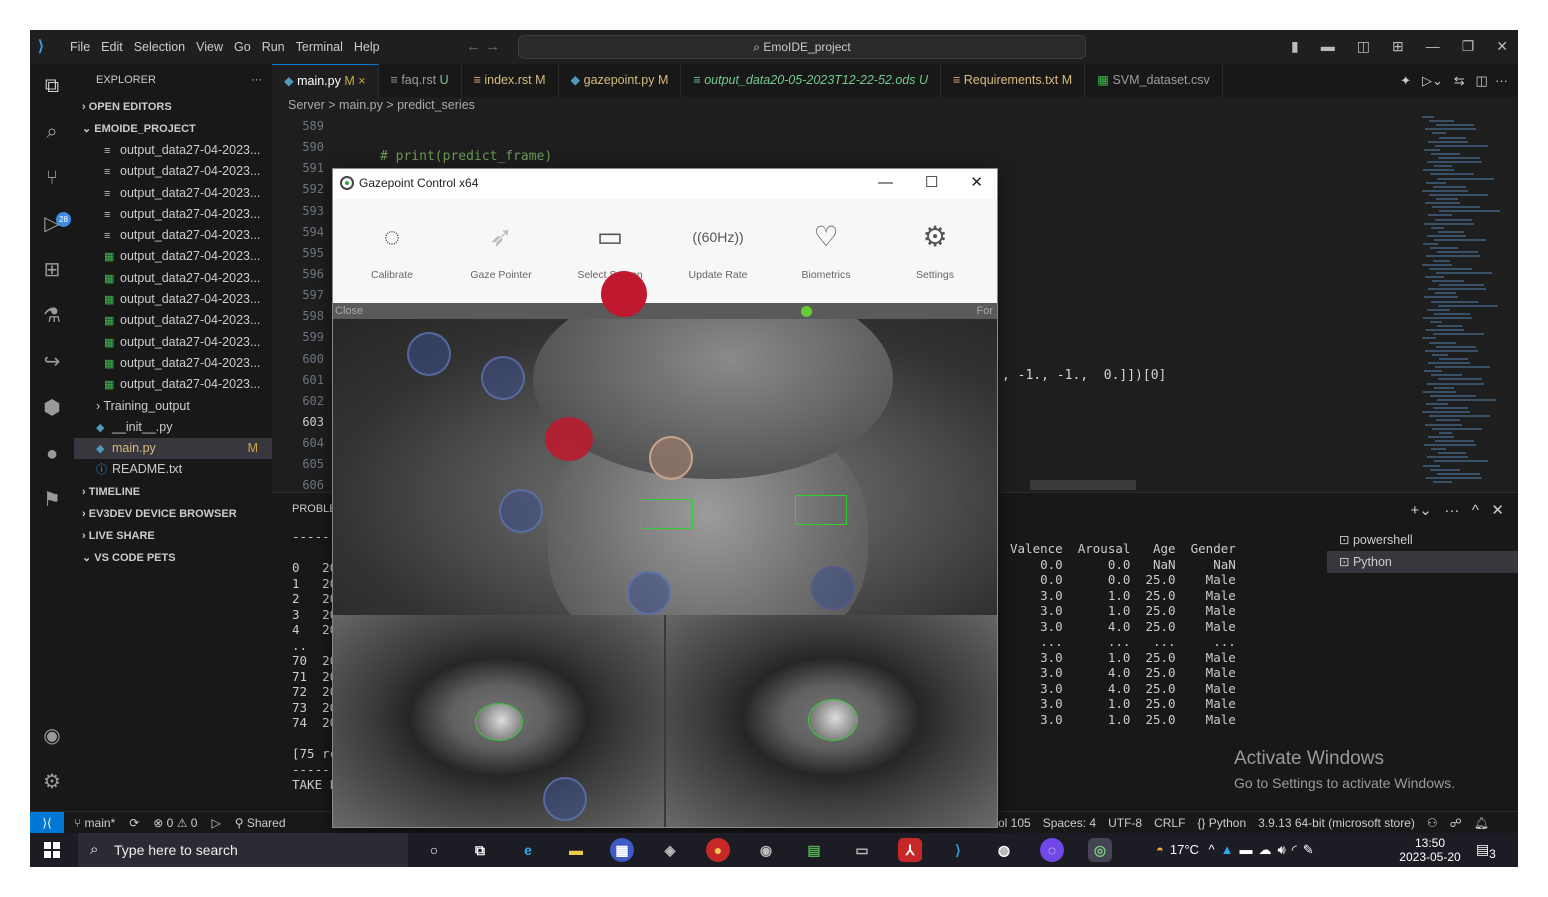 The height and width of the screenshot is (897, 1548). What do you see at coordinates (1405, 80) in the screenshot?
I see `pin-icon: ✦` at bounding box center [1405, 80].